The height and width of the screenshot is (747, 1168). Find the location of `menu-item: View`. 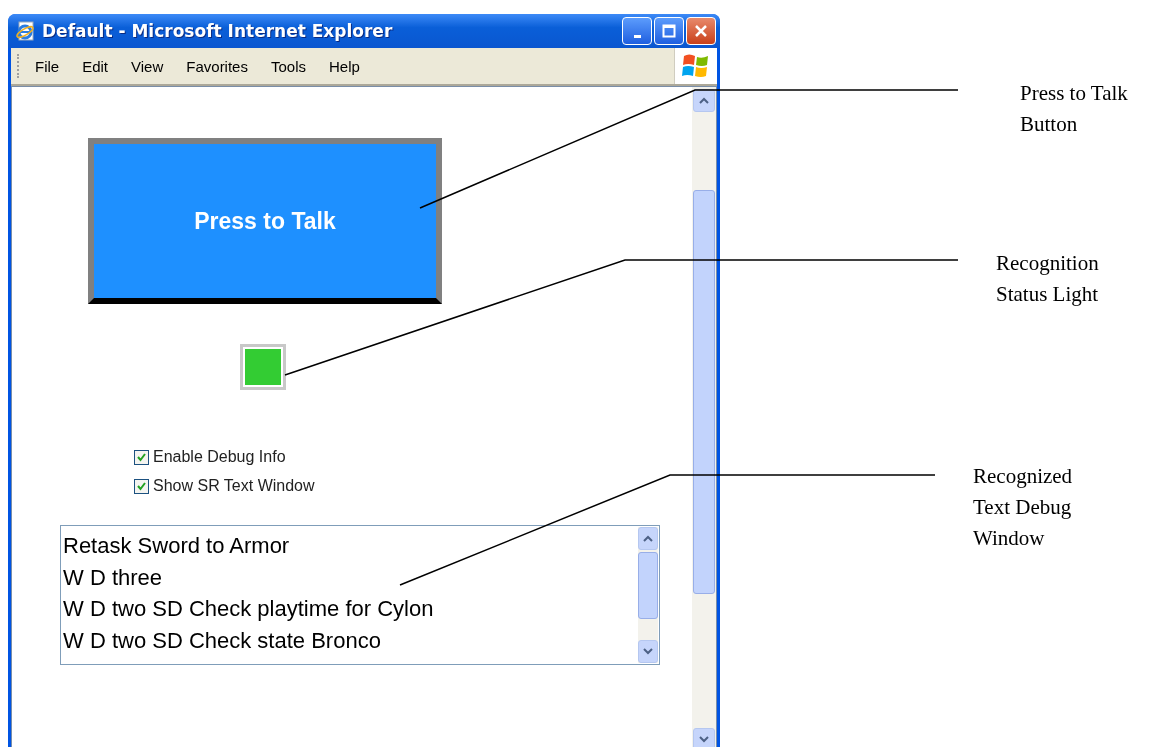

menu-item: View is located at coordinates (147, 66).